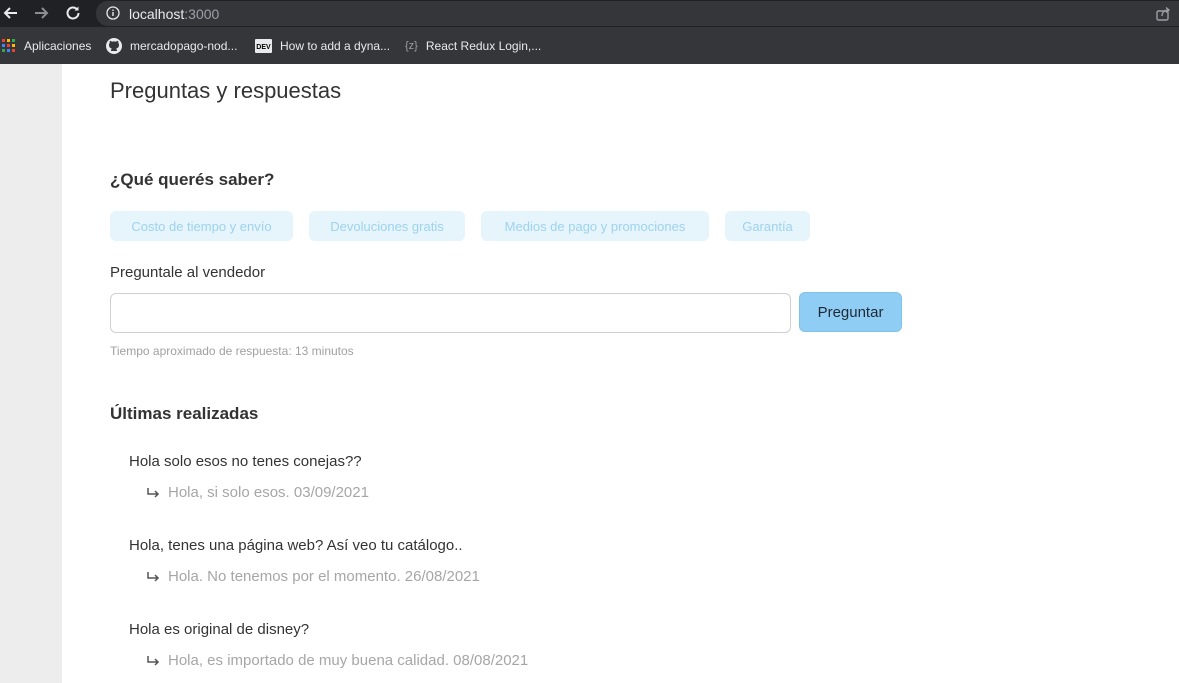 The height and width of the screenshot is (683, 1179). What do you see at coordinates (188, 272) in the screenshot?
I see `ask-seller-label: Preguntale al vendedor` at bounding box center [188, 272].